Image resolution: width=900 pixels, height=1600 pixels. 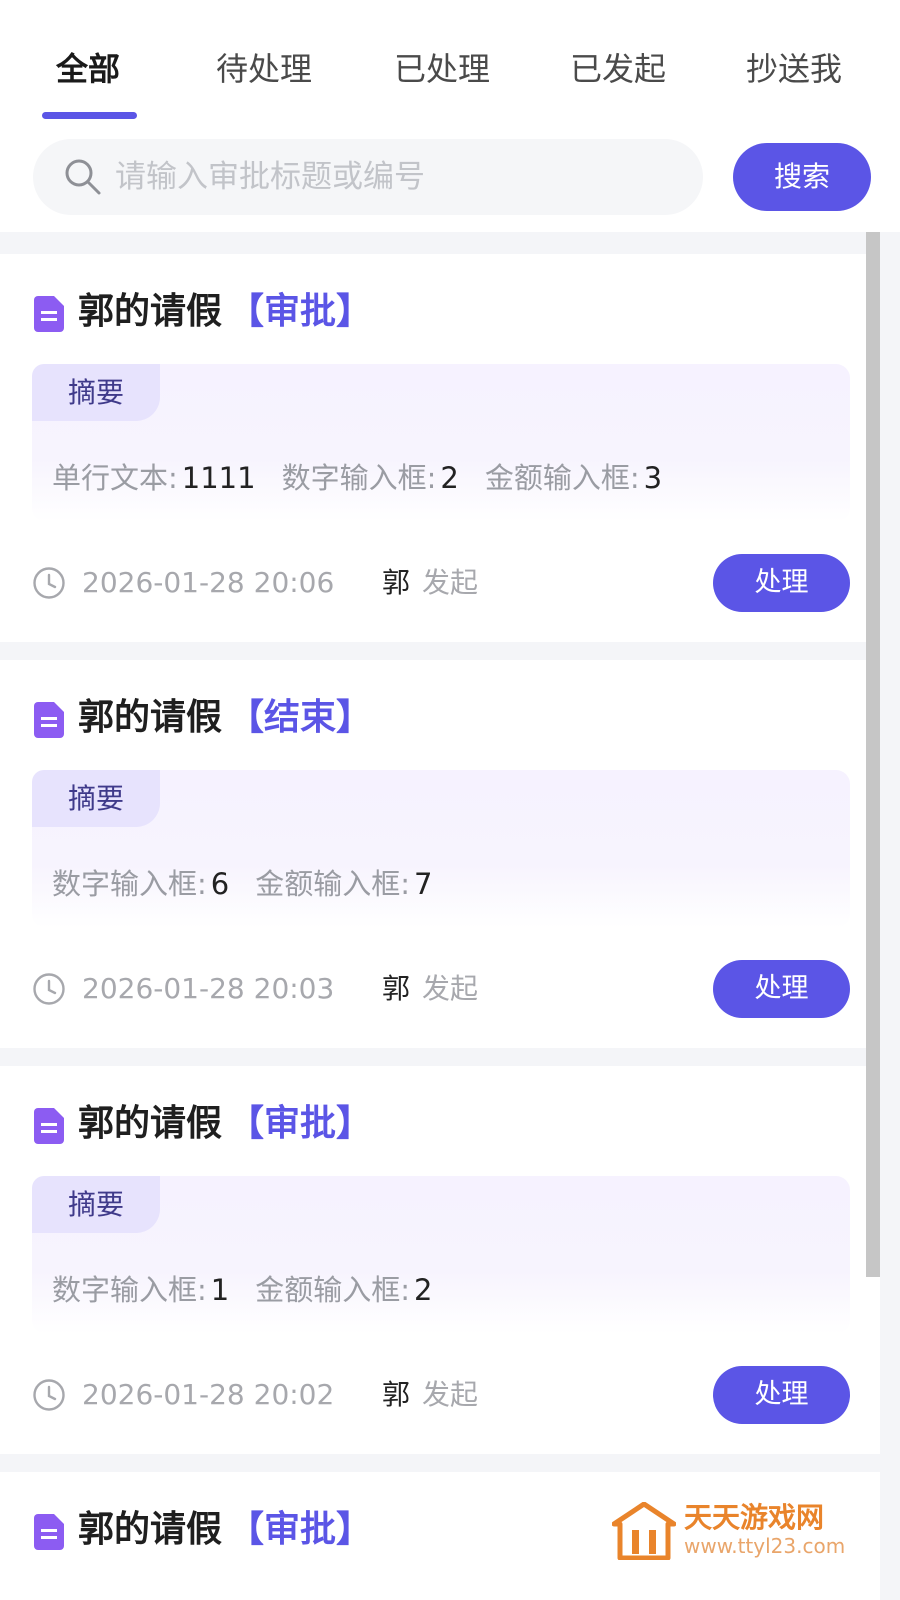 I want to click on card-footer: 2026-01-28 20:03 郭 发起 处理, so click(x=441, y=989).